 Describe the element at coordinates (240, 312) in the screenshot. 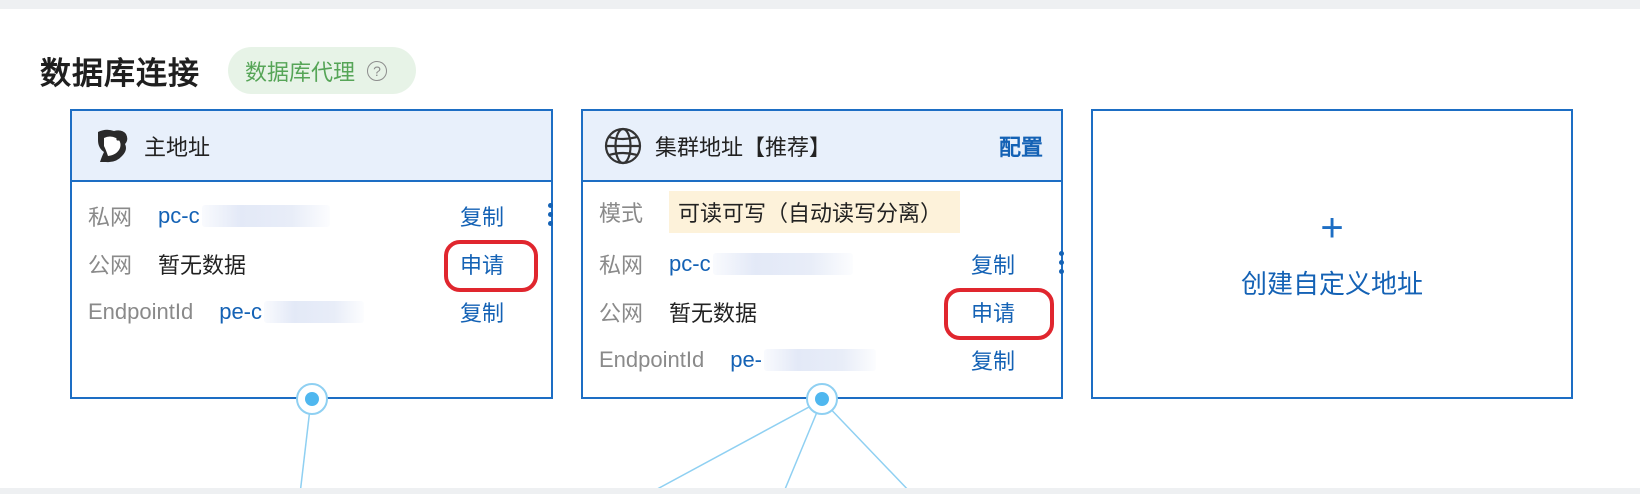

I see `endpoint-id: pe-c` at that location.